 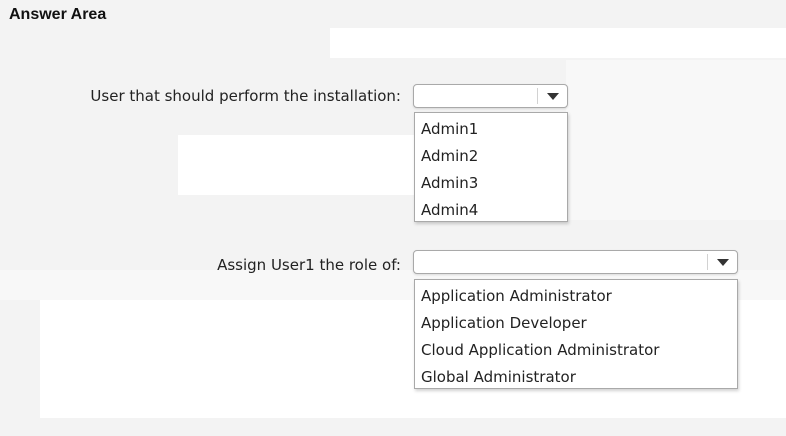 What do you see at coordinates (58, 14) in the screenshot?
I see `answer-area-title: Answer Area` at bounding box center [58, 14].